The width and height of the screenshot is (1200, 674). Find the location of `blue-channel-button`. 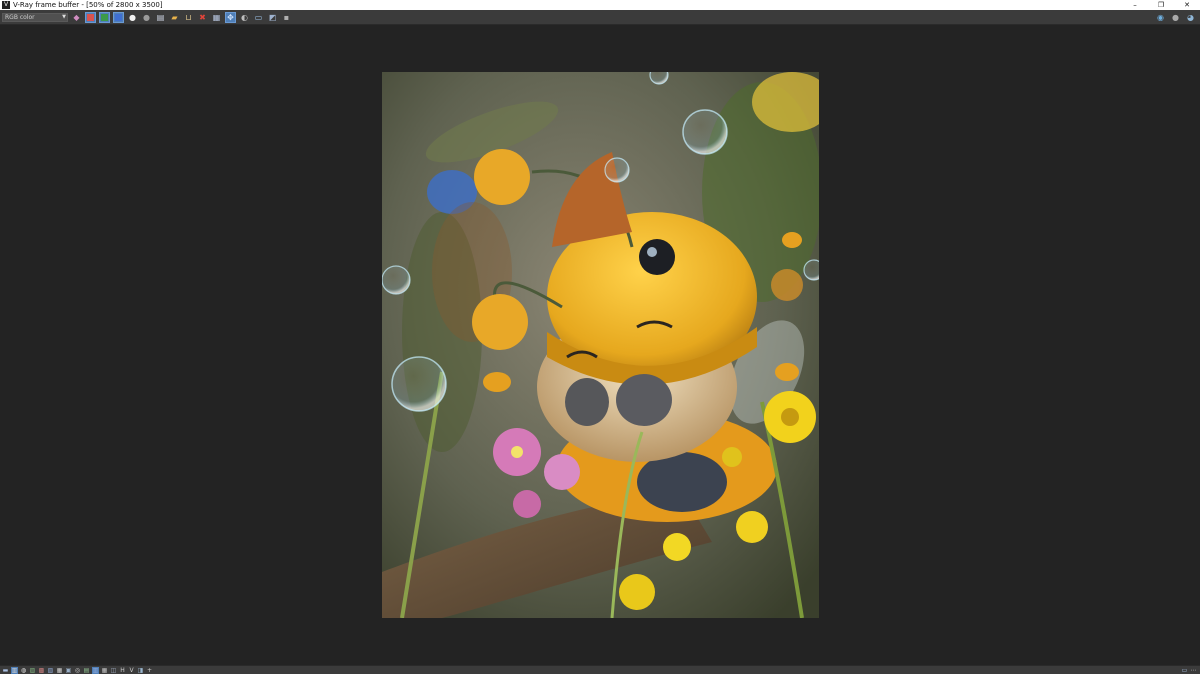

blue-channel-button is located at coordinates (118, 17).